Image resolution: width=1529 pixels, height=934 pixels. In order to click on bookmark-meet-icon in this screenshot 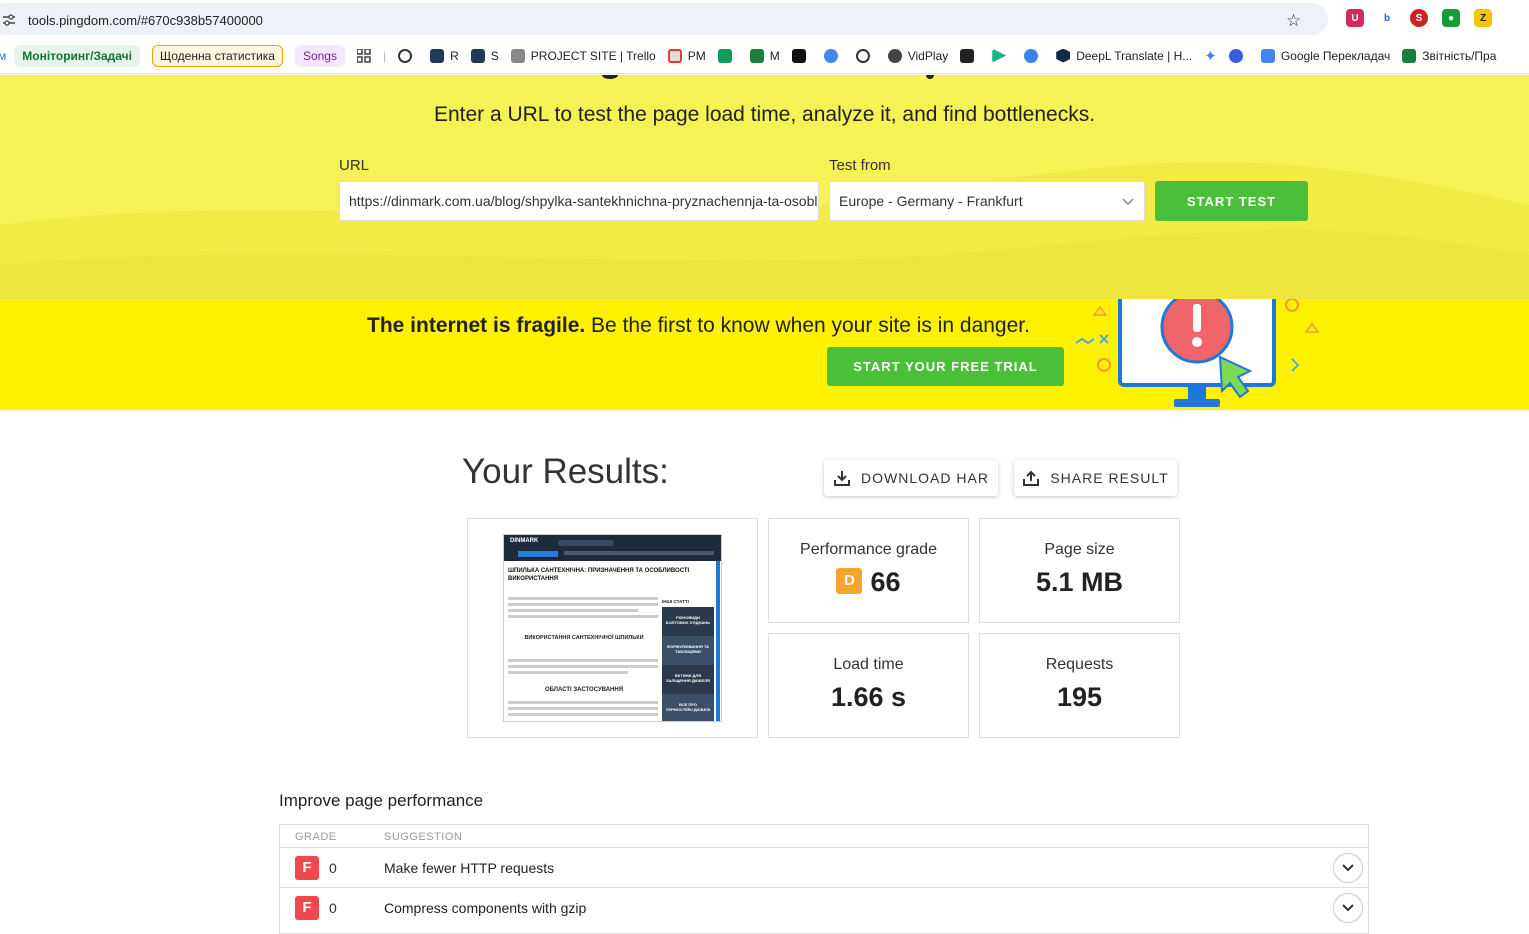, I will do `click(727, 56)`.